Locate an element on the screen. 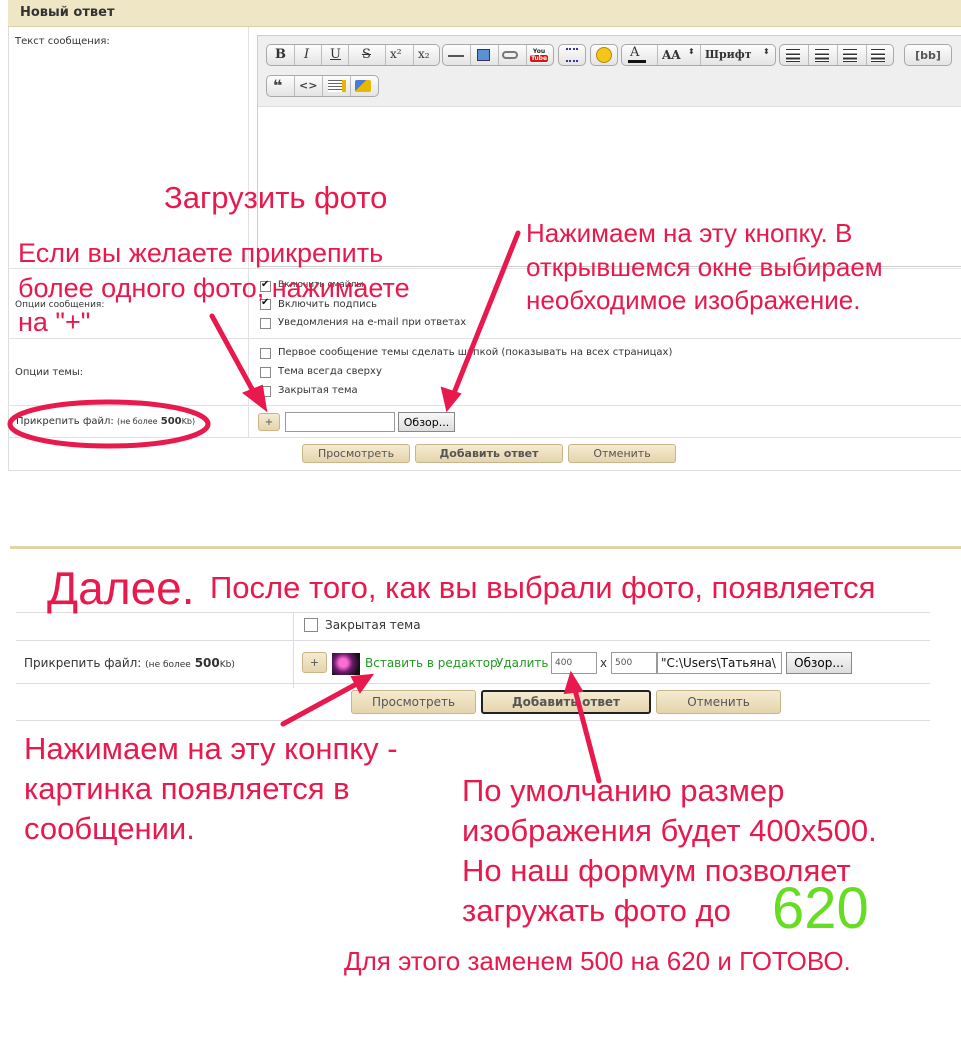  size-arrowhead is located at coordinates (573, 682).